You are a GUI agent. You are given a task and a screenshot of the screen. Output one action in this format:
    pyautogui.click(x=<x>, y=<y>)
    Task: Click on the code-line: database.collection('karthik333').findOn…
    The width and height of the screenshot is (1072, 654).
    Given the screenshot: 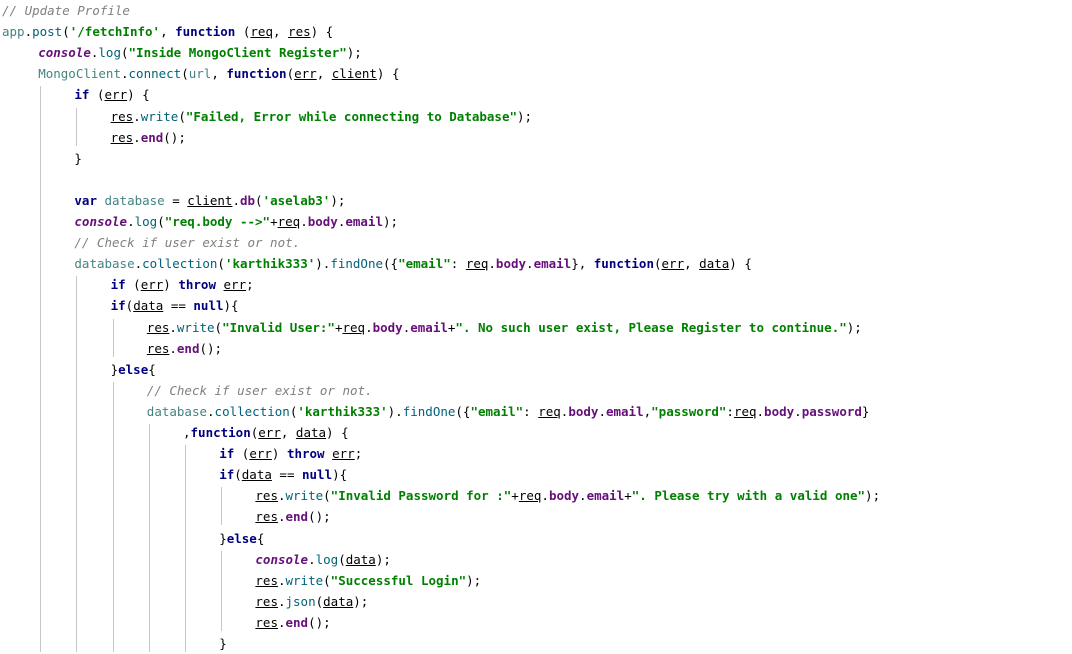 What is the action you would take?
    pyautogui.click(x=508, y=411)
    